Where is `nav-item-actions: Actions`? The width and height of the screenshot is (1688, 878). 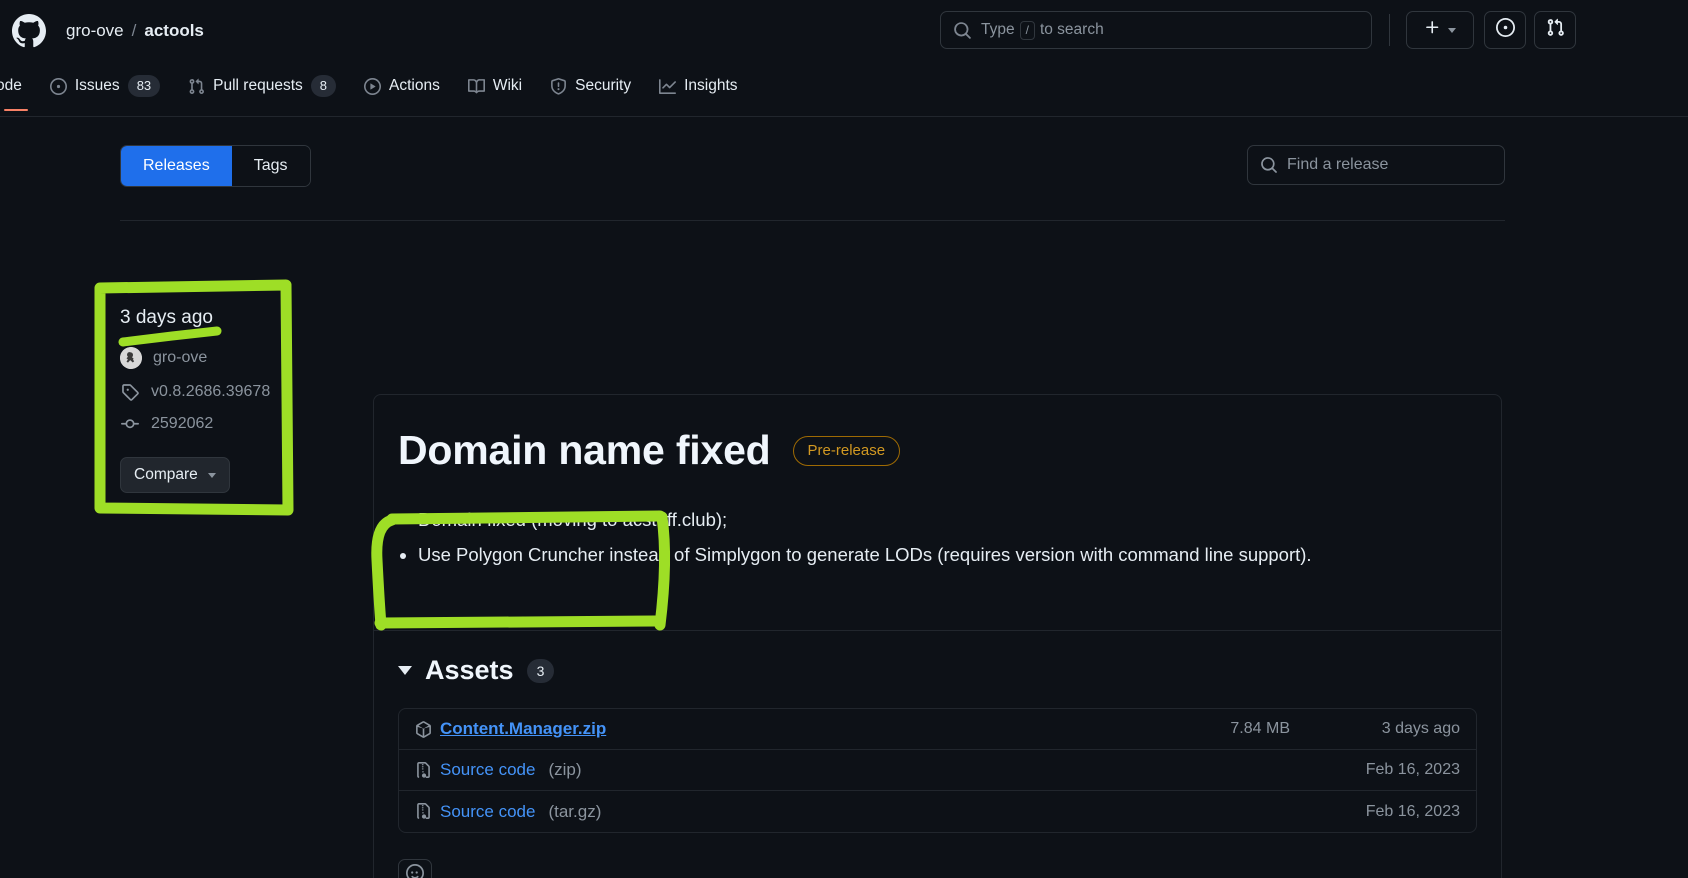 nav-item-actions: Actions is located at coordinates (402, 86).